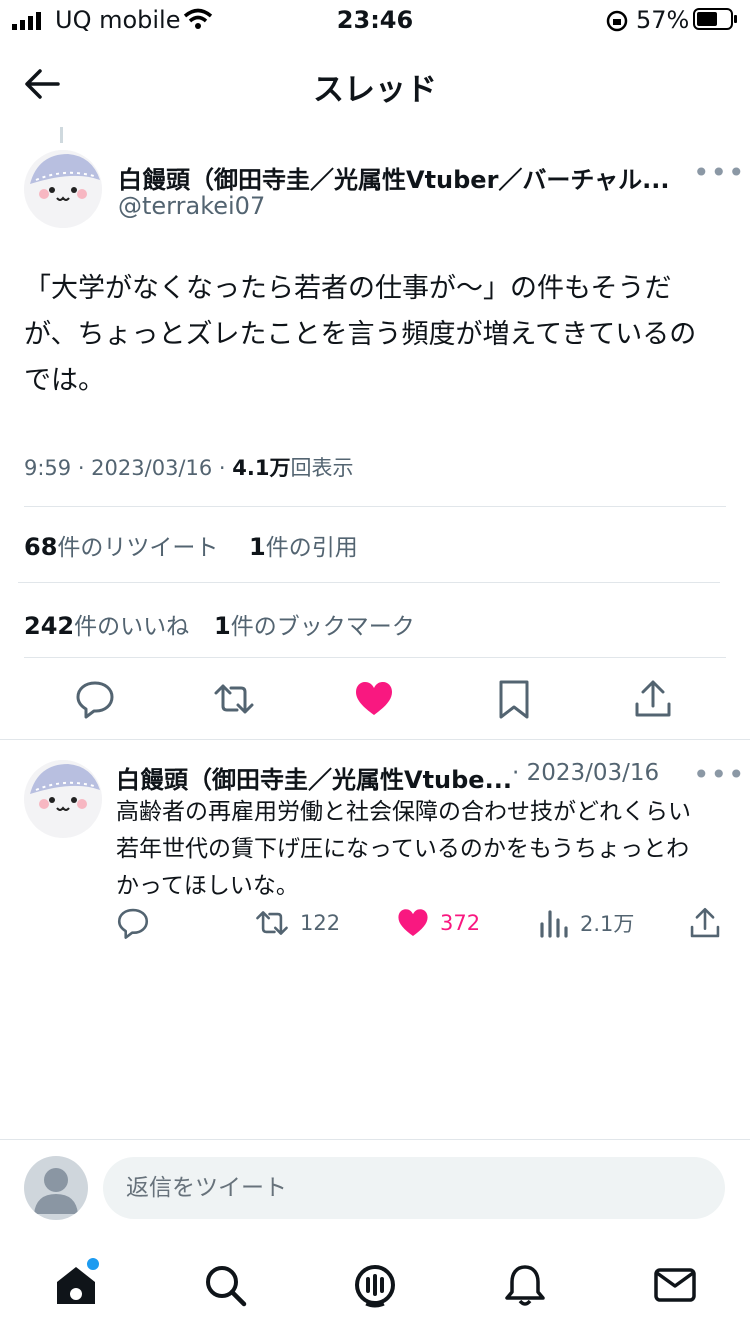  I want to click on bookmarks-count: 1, so click(222, 626).